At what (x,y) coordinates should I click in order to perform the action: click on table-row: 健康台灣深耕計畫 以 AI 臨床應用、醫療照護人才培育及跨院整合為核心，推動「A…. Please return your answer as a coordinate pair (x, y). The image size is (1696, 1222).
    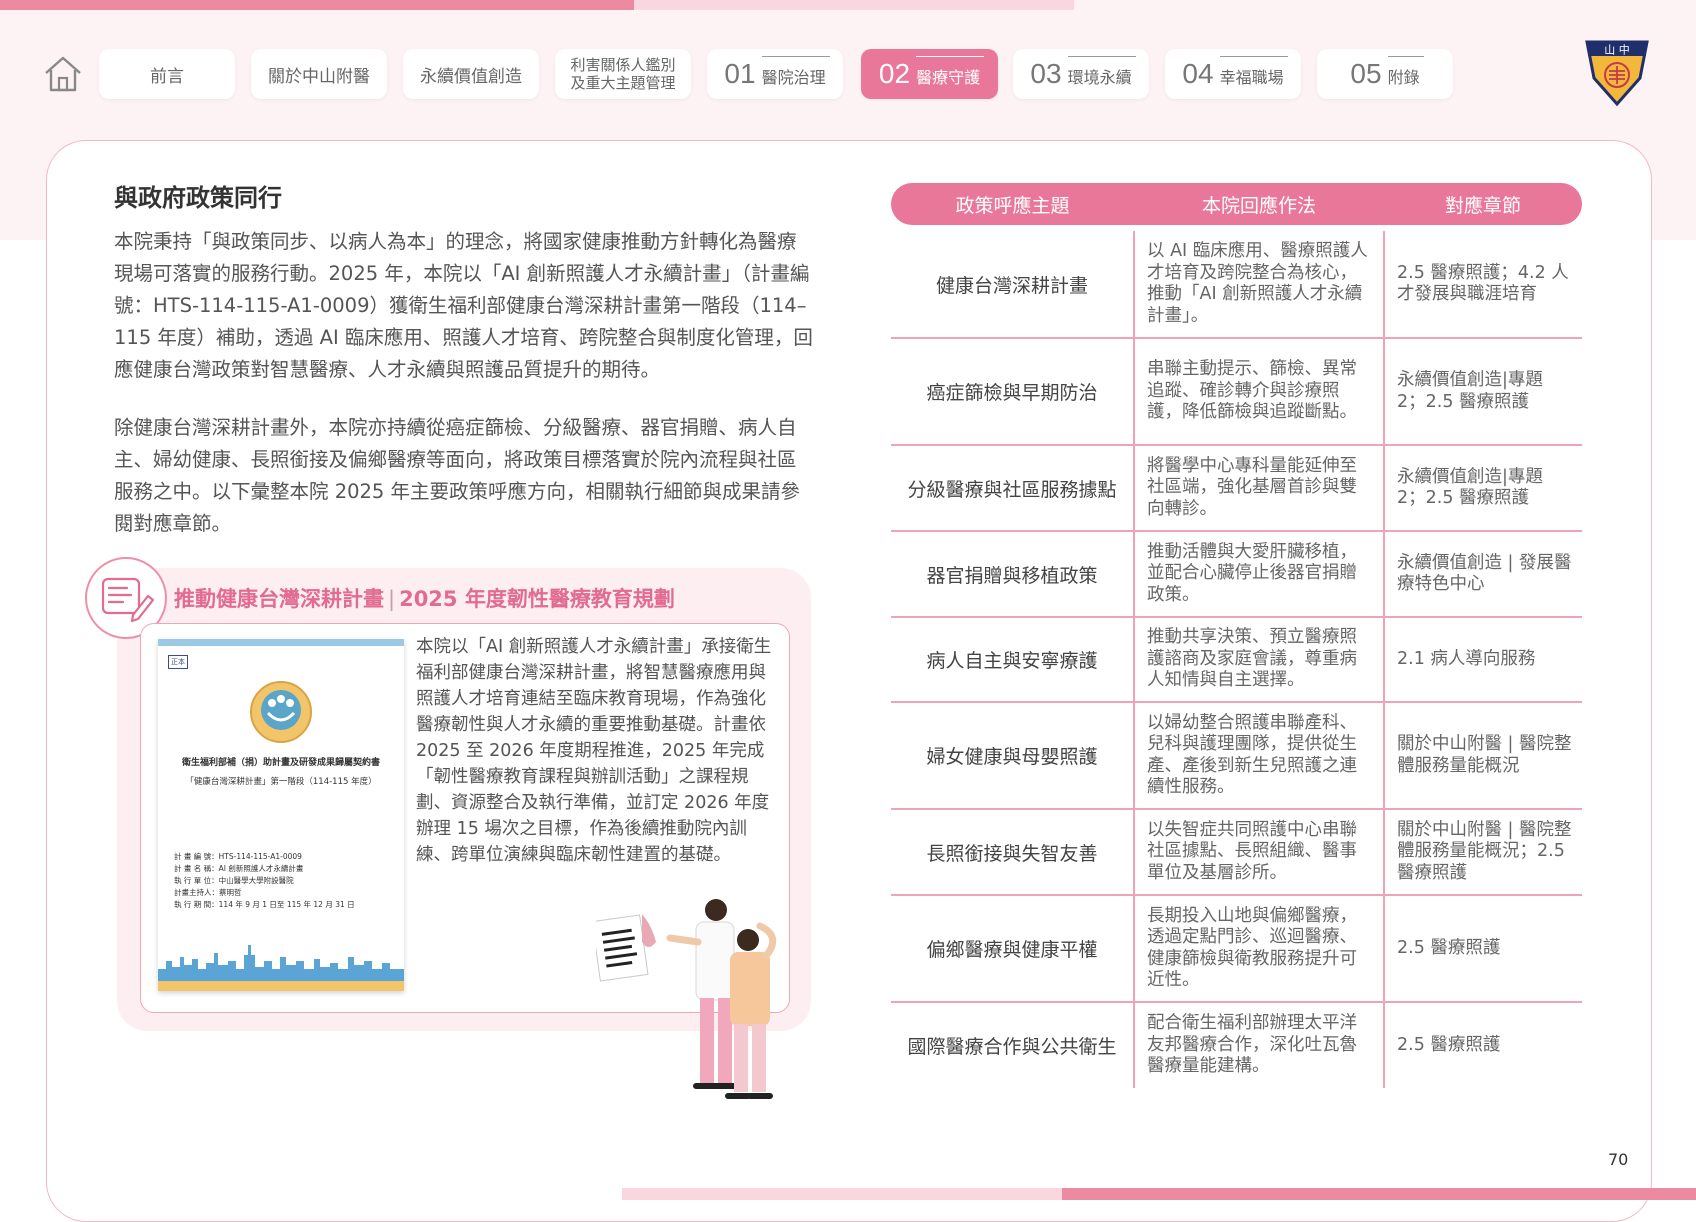
    Looking at the image, I should click on (1236, 285).